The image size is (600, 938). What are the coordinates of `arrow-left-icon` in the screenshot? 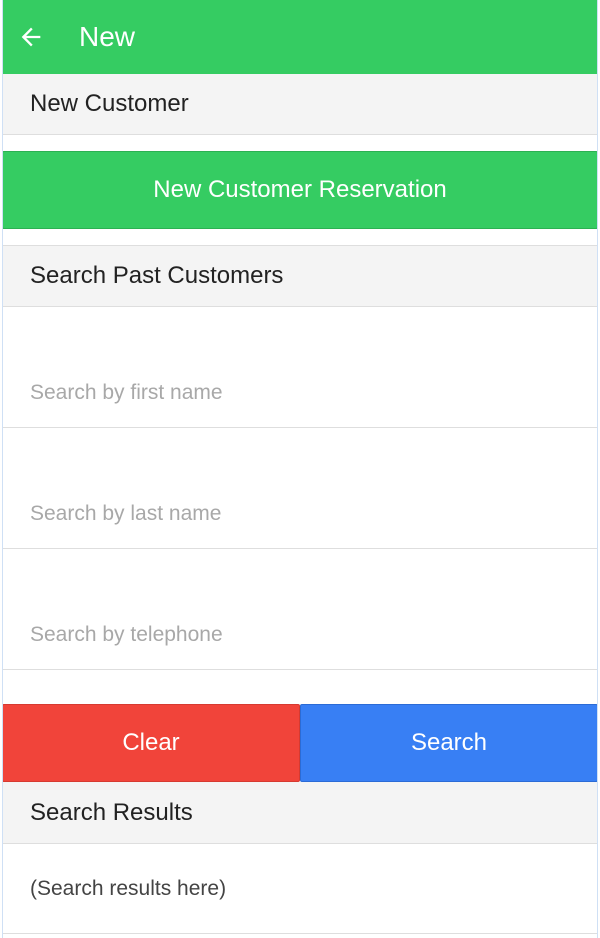 It's located at (31, 37).